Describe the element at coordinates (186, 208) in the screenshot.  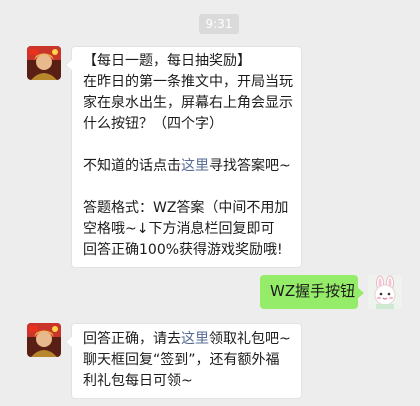
I see `message-text-line: 答题格式：WZ答案（中间不用加` at that location.